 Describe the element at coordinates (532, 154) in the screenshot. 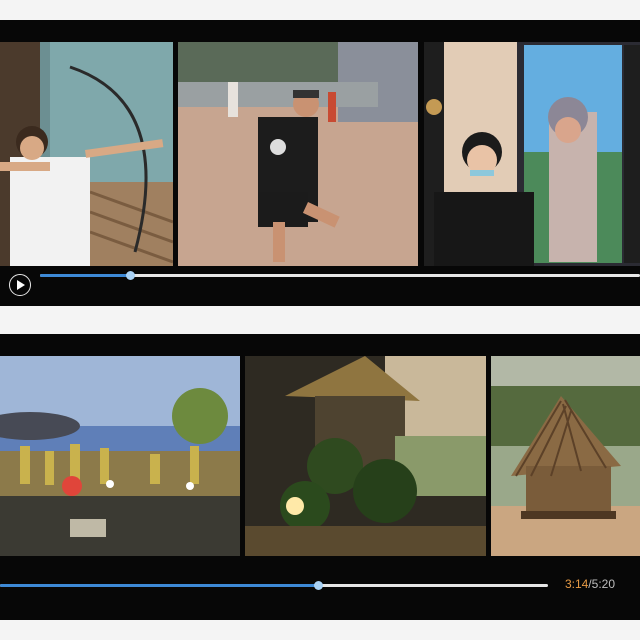

I see `display-screen-photo` at that location.